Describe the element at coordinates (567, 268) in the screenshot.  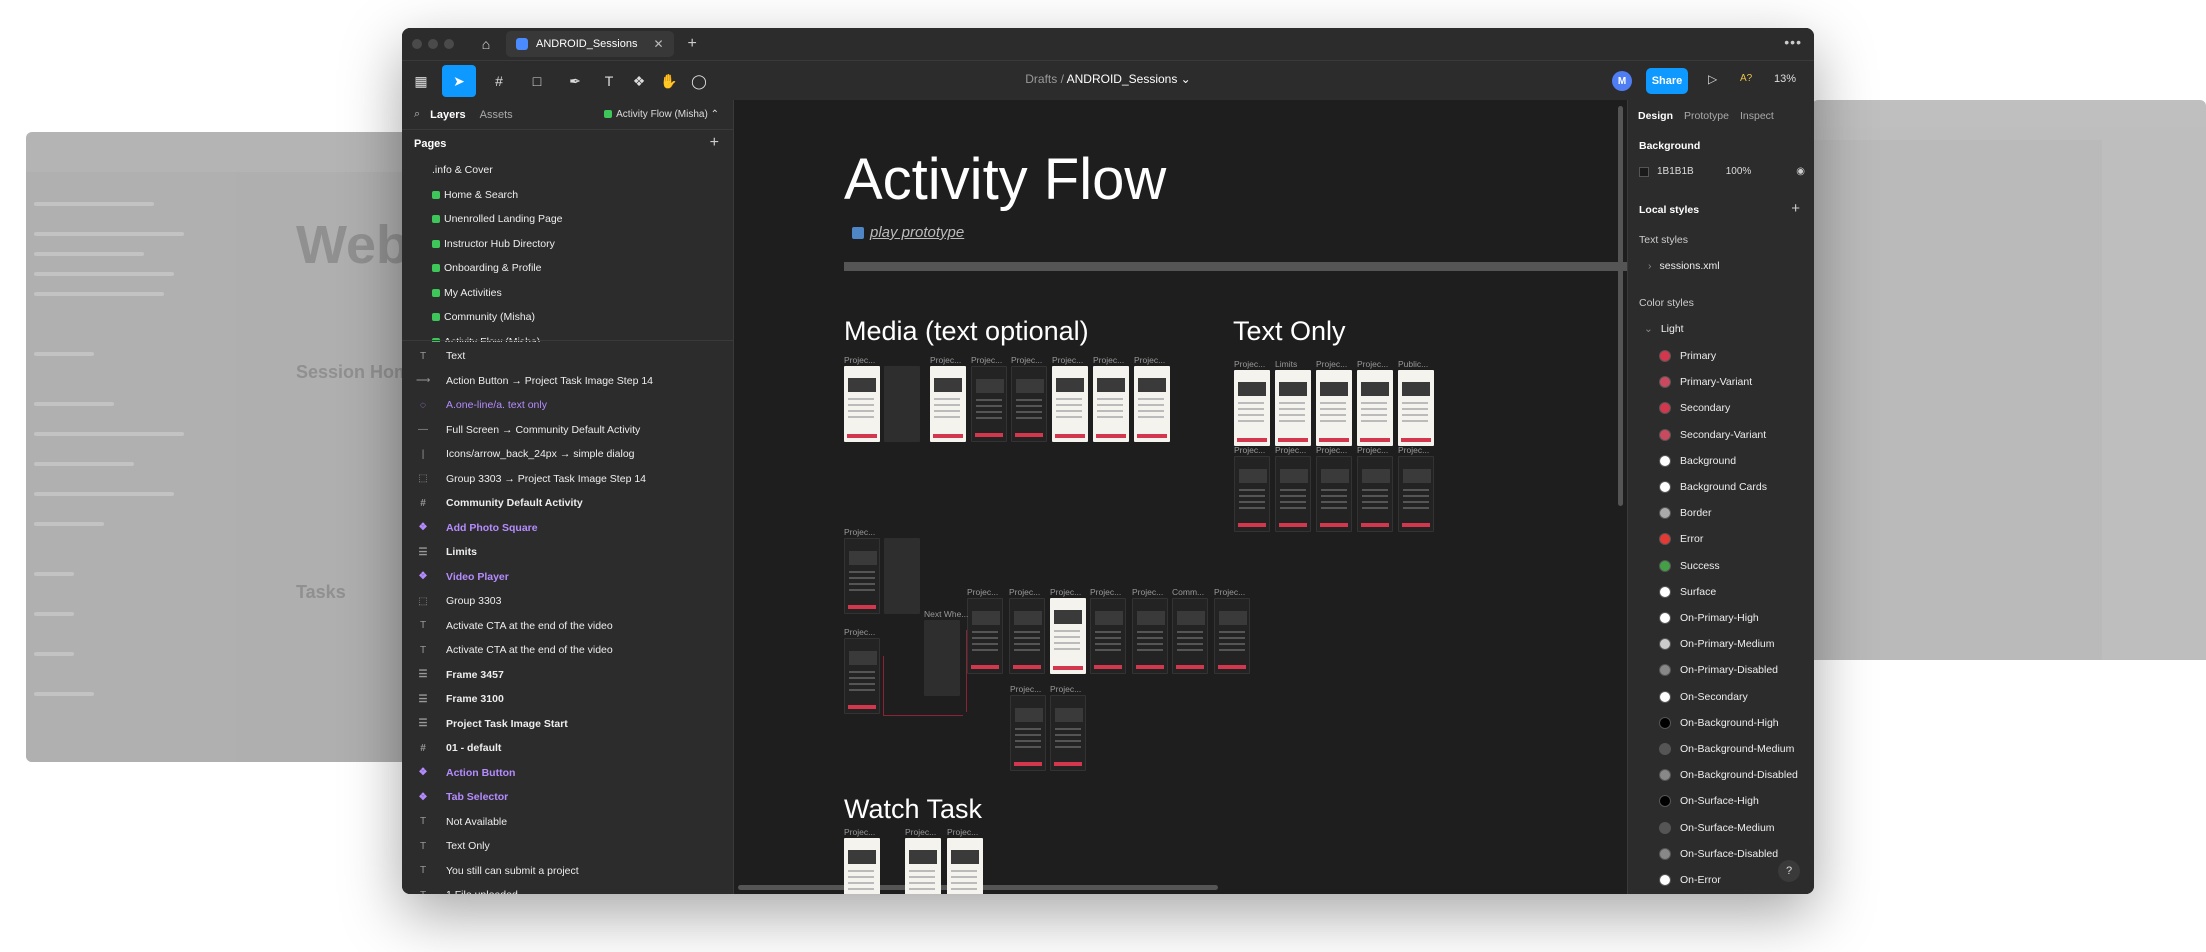
I see `page-item: Onboarding & Profile` at that location.